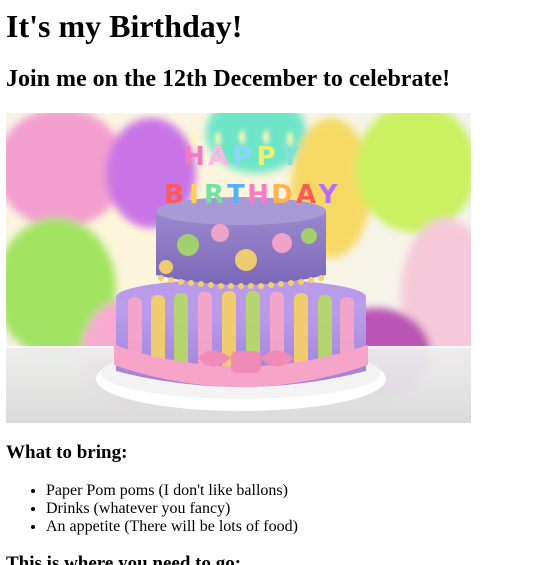 The width and height of the screenshot is (534, 565). What do you see at coordinates (174, 195) in the screenshot?
I see `candle-letter: B` at bounding box center [174, 195].